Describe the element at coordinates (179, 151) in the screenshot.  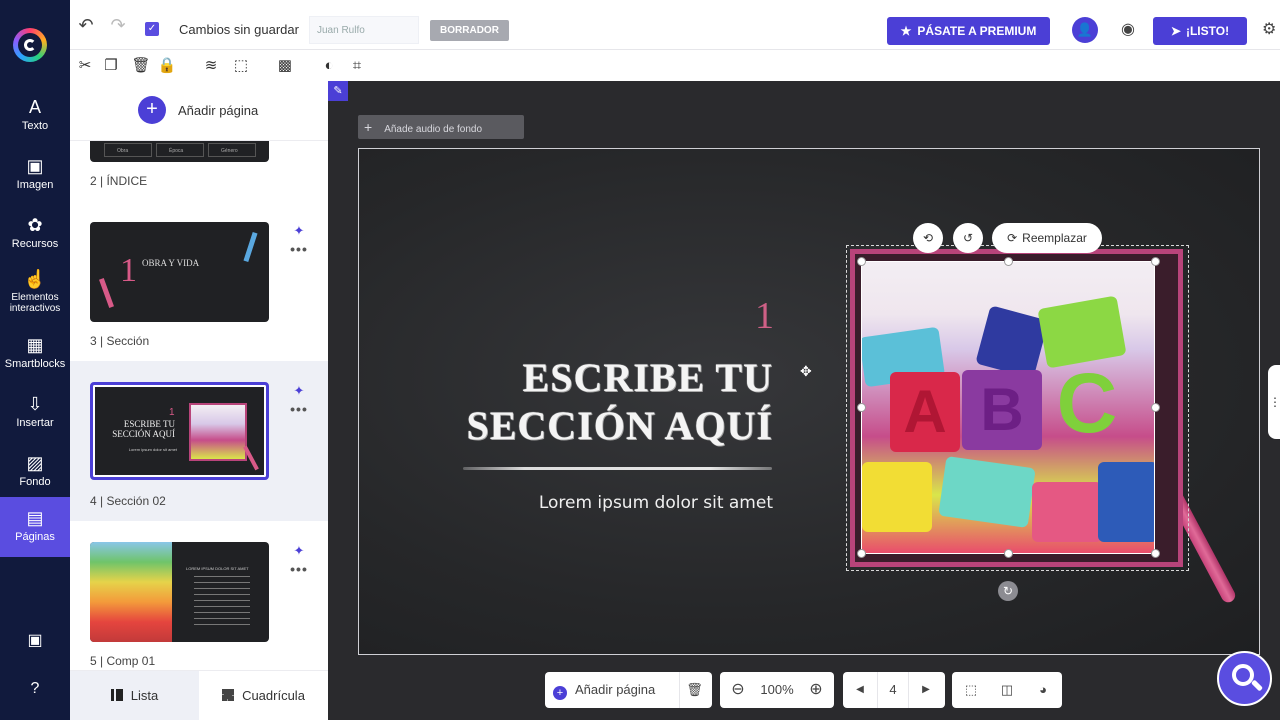
I see `page-thumbnail: Obra Época Género` at that location.